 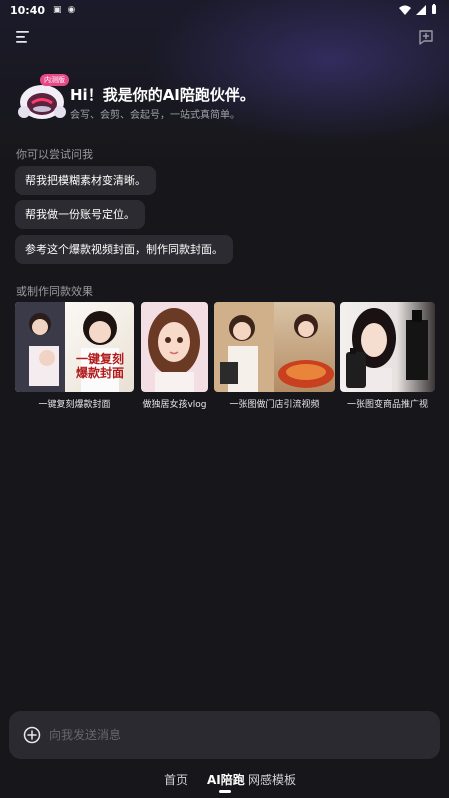 What do you see at coordinates (274, 405) in the screenshot?
I see `card-label: 一张图做门店引流视频` at bounding box center [274, 405].